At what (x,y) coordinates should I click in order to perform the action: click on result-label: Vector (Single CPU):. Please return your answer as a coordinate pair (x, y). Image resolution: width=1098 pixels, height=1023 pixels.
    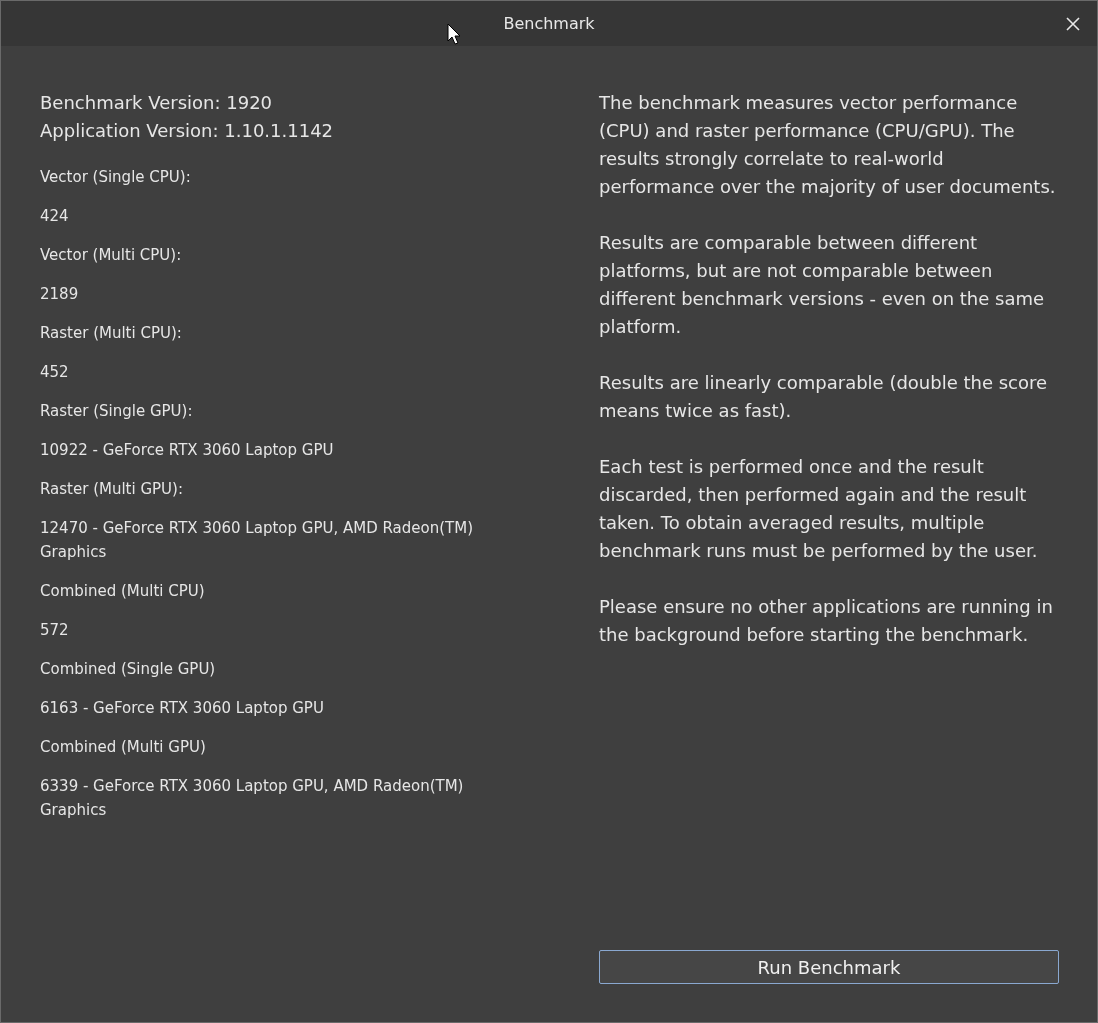
    Looking at the image, I should click on (116, 177).